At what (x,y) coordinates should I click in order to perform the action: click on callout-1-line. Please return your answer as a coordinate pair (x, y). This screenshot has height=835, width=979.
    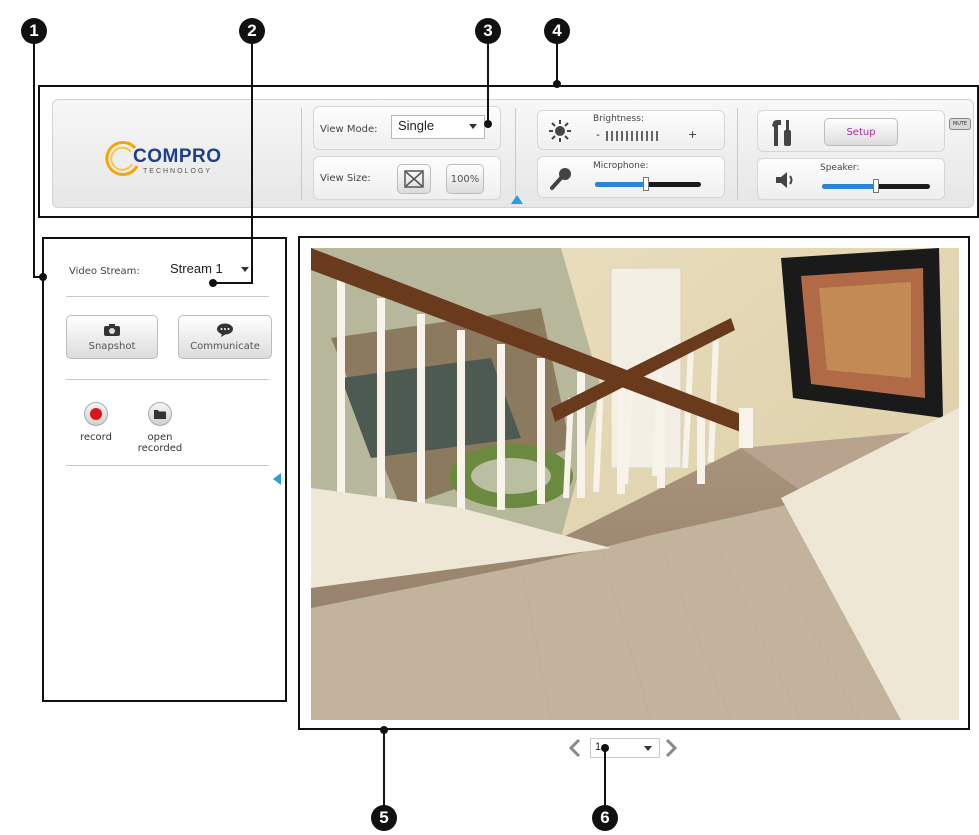
    Looking at the image, I should click on (34, 160).